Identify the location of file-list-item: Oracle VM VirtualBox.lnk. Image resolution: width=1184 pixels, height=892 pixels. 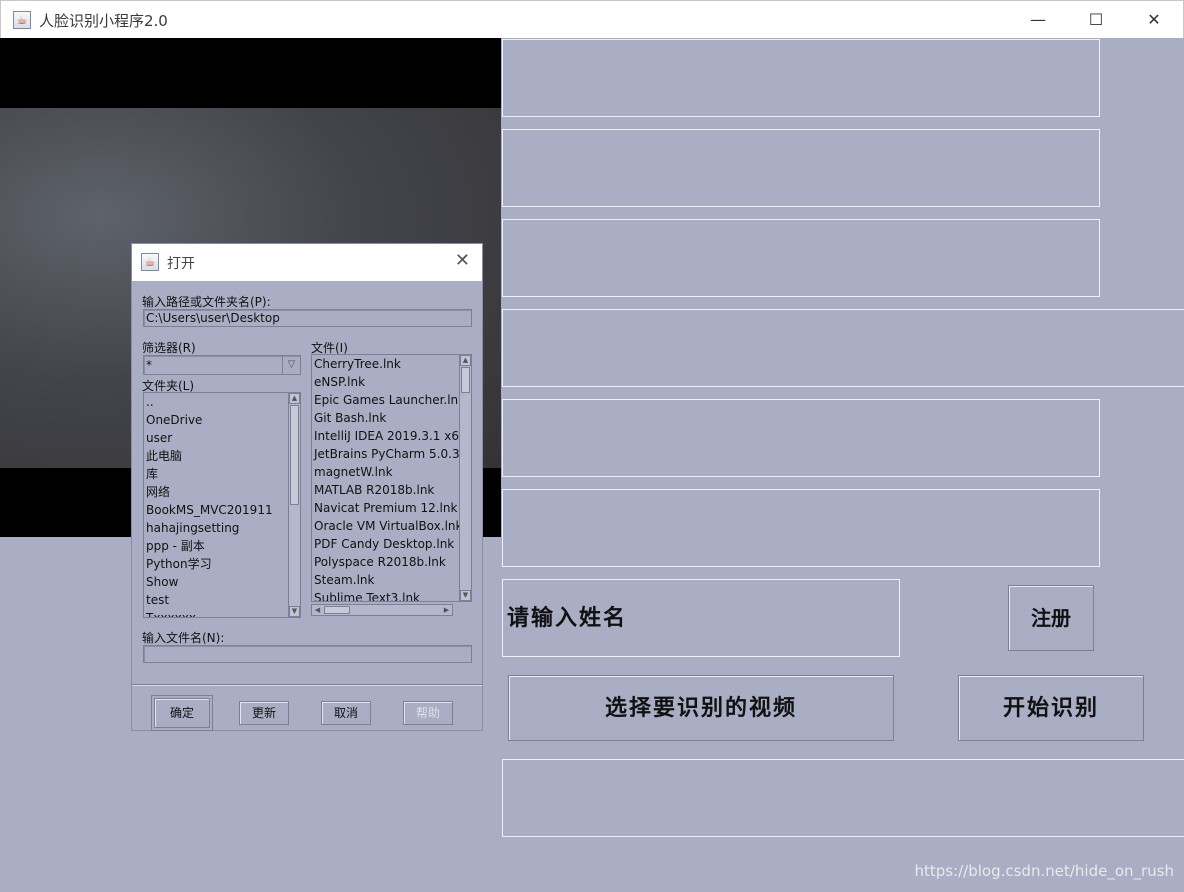
(391, 526).